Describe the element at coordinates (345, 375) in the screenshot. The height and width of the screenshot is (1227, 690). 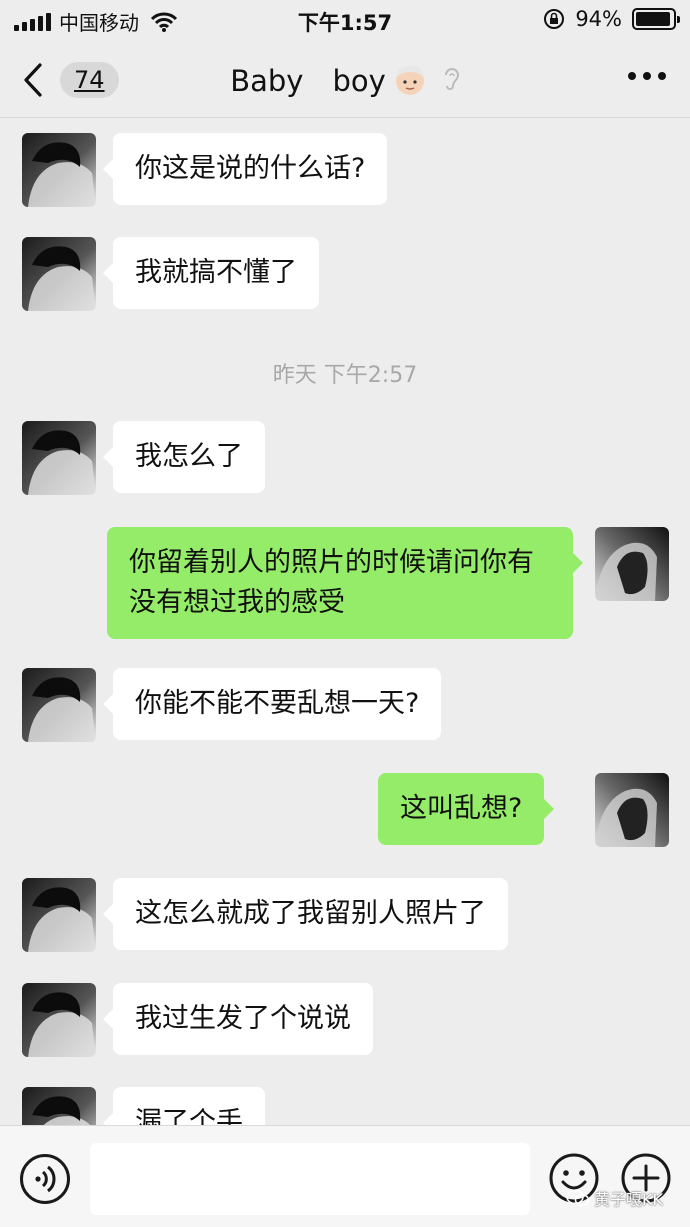
I see `message-timestamp: 昨天 下午2:57` at that location.